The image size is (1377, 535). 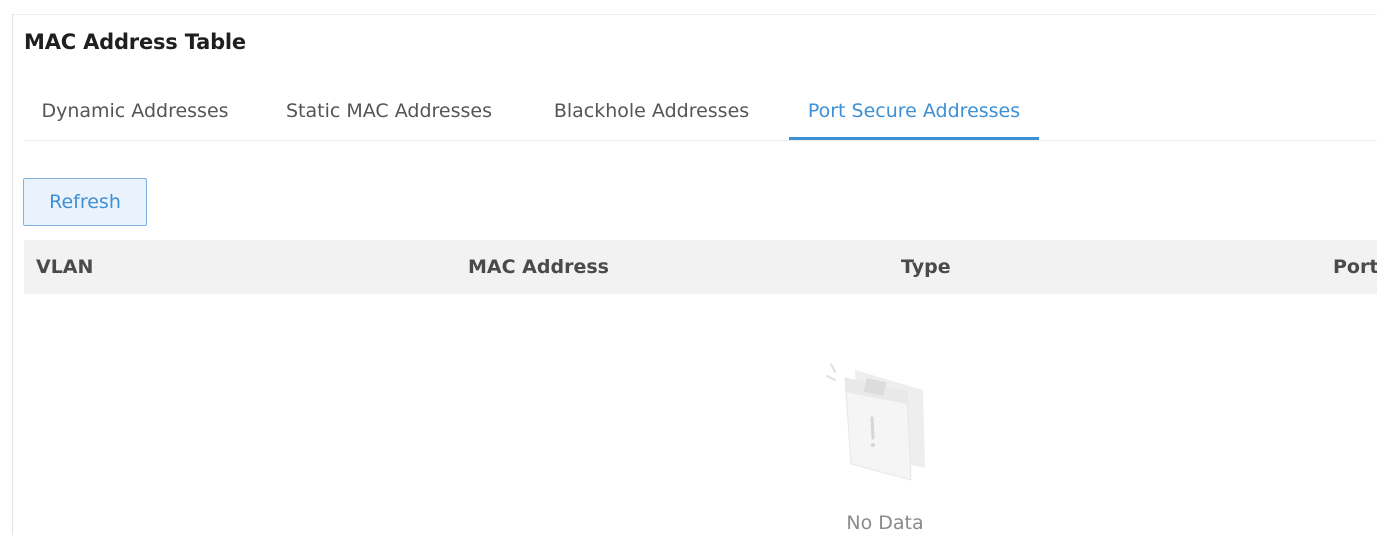 I want to click on tab-port-secure-addresses: Port Secure Addresses, so click(x=914, y=112).